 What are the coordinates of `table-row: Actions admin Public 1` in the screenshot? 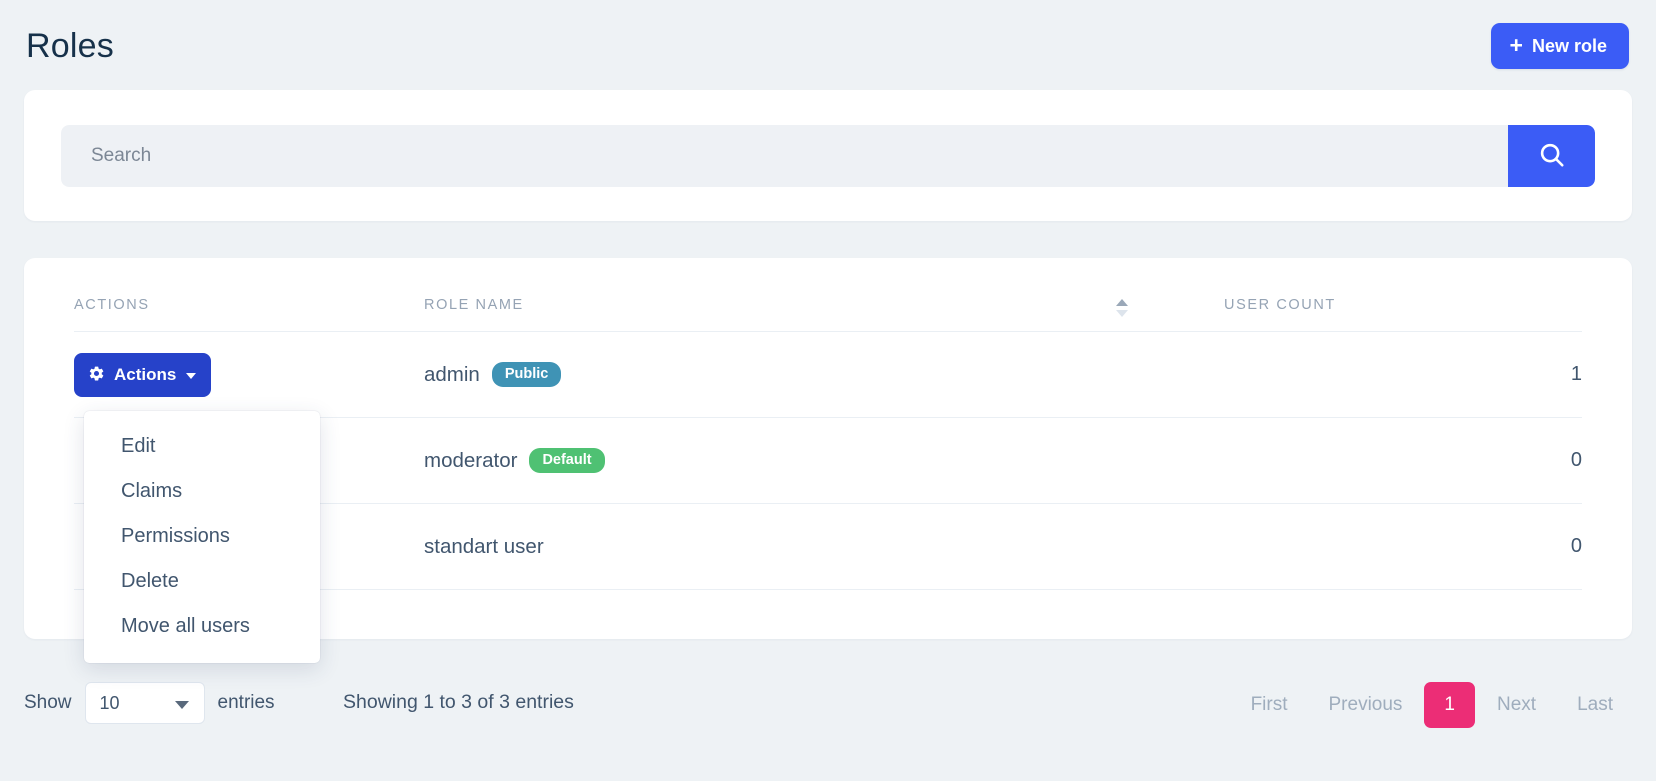 It's located at (828, 374).